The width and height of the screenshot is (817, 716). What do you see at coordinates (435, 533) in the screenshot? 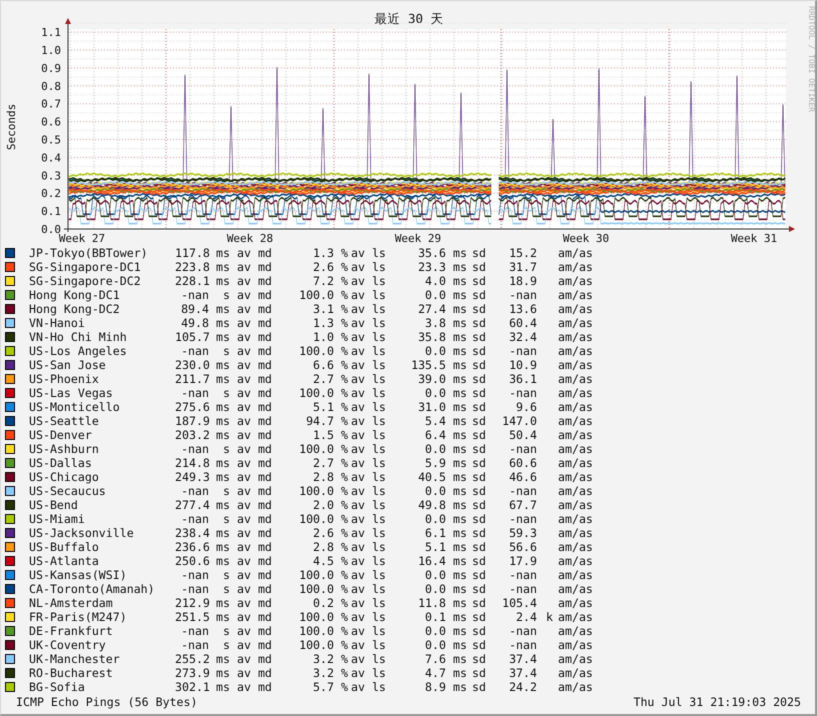
I see `sd-value: 6.1` at bounding box center [435, 533].